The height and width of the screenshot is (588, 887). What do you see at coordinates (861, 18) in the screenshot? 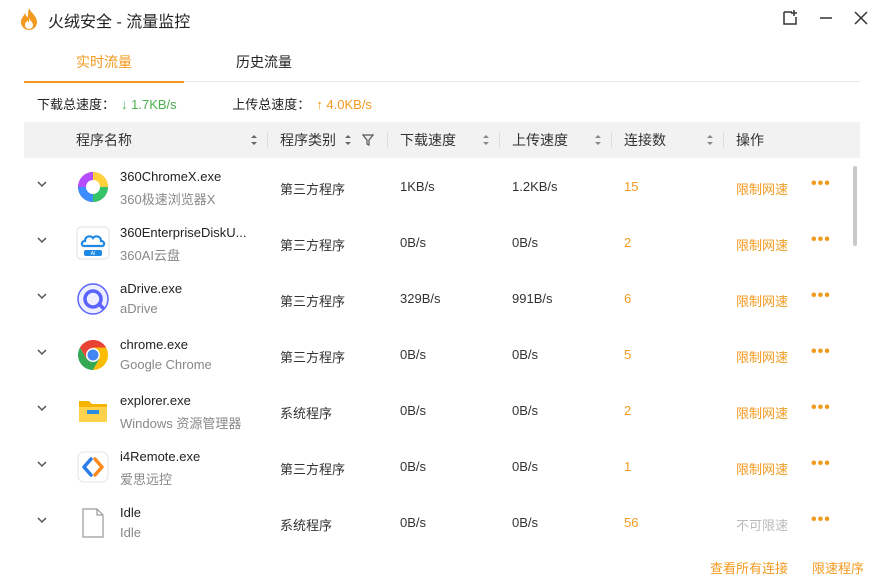
I see `close-button` at bounding box center [861, 18].